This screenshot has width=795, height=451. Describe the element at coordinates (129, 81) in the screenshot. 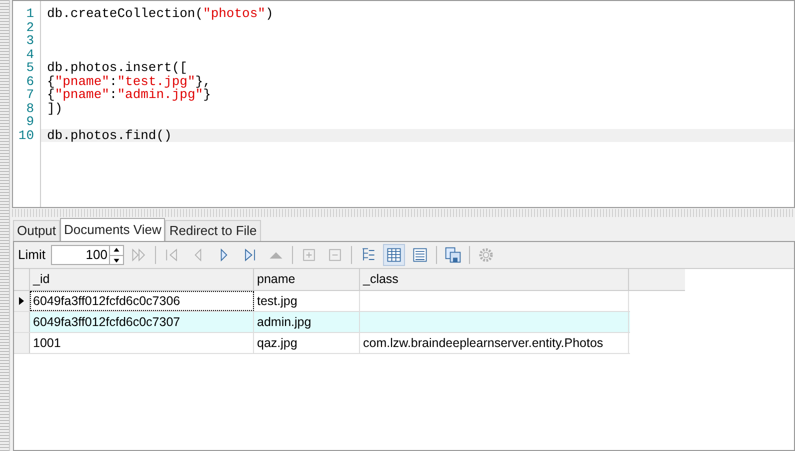

I see `code-line: {"pname":"test.jpg"},` at that location.